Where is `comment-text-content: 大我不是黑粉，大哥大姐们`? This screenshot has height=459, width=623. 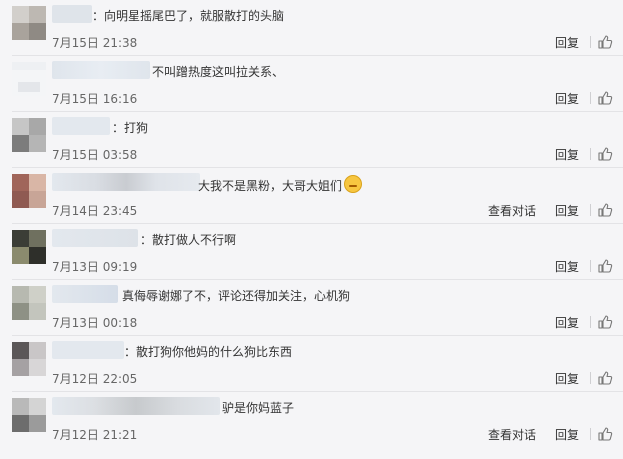 comment-text-content: 大我不是黑粉，大哥大姐们 is located at coordinates (270, 186).